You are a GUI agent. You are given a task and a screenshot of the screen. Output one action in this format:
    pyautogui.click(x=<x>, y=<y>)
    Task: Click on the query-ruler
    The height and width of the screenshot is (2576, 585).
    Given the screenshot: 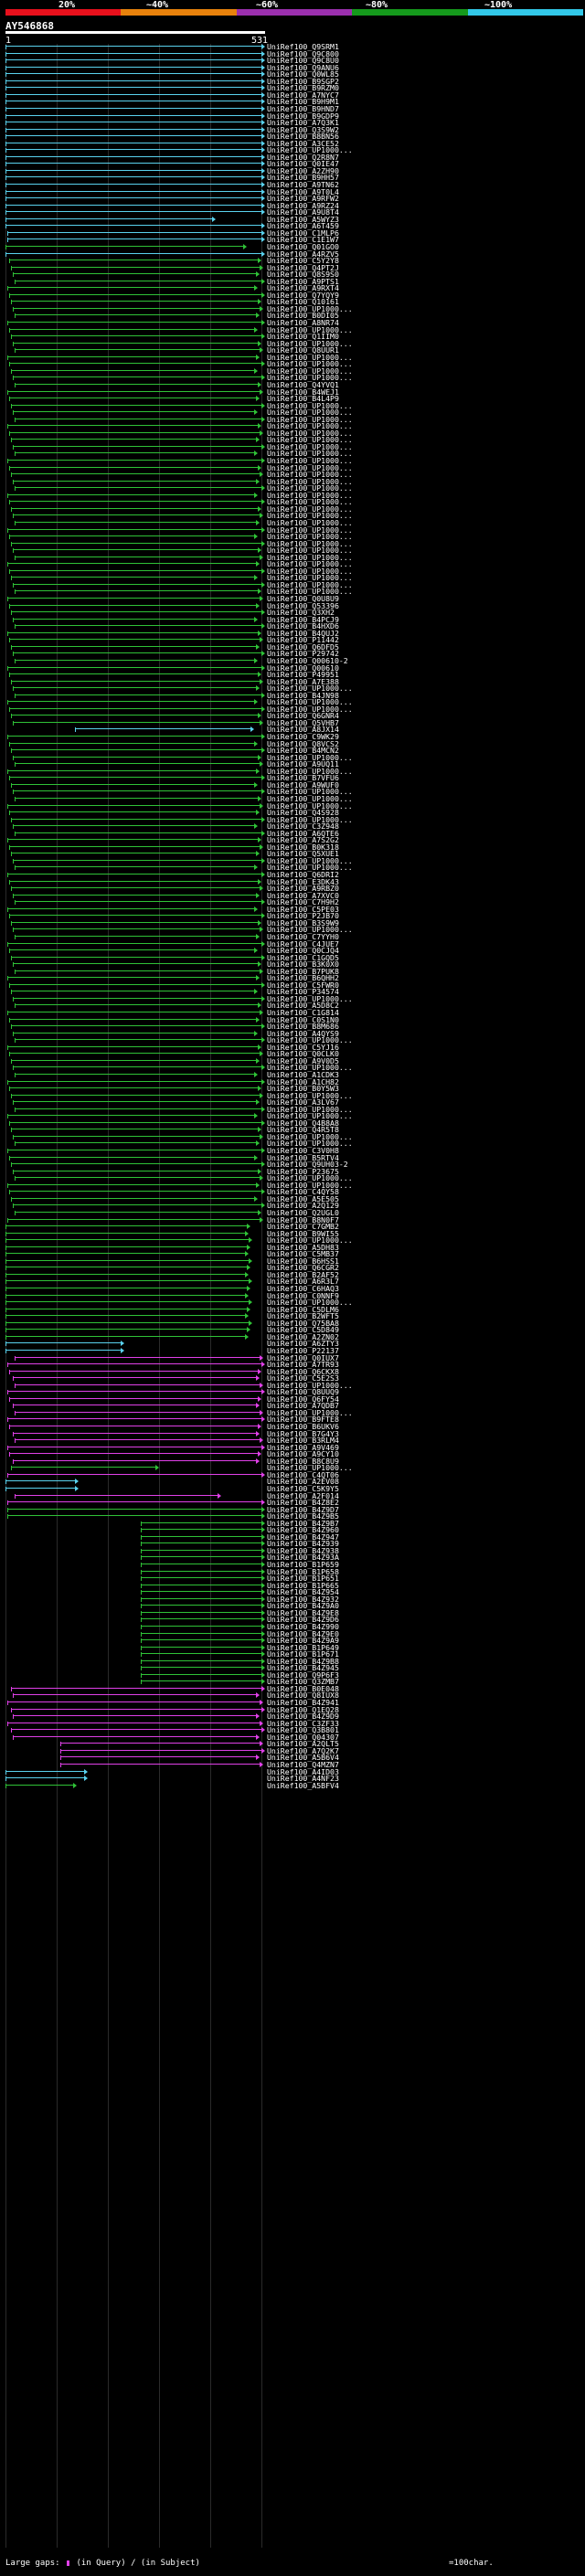 What is the action you would take?
    pyautogui.click(x=135, y=32)
    